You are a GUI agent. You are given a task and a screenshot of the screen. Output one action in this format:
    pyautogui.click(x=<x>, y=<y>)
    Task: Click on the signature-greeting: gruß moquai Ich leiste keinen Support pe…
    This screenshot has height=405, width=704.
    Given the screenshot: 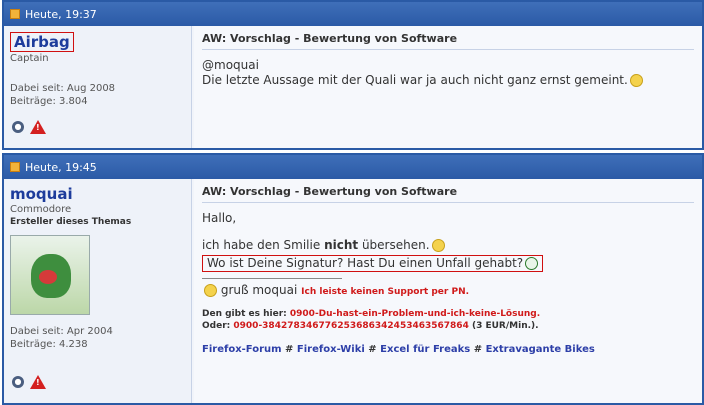 What is the action you would take?
    pyautogui.click(x=448, y=291)
    